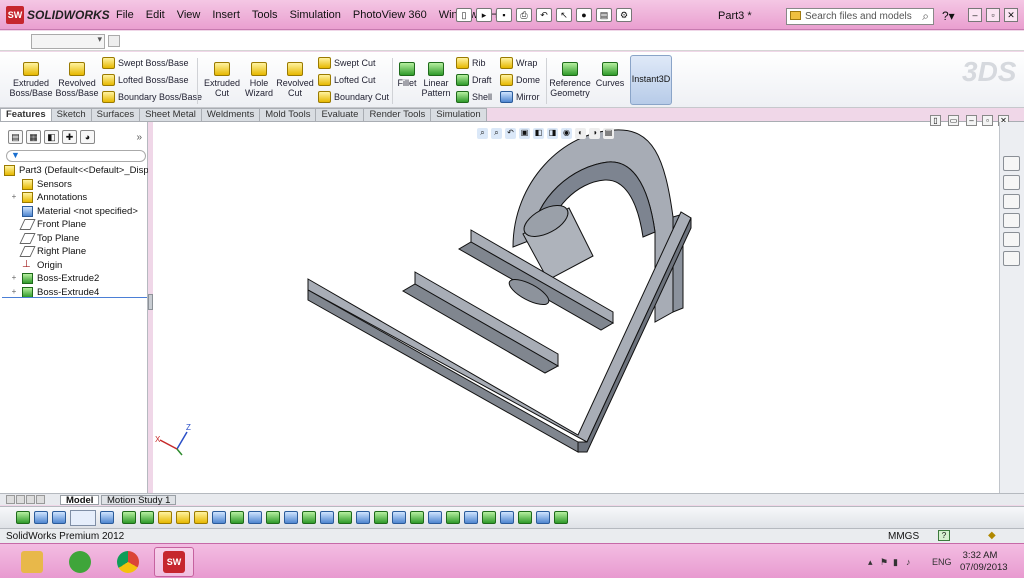 The width and height of the screenshot is (1024, 578). What do you see at coordinates (520, 97) in the screenshot?
I see `mirror-button: Mirror` at bounding box center [520, 97].